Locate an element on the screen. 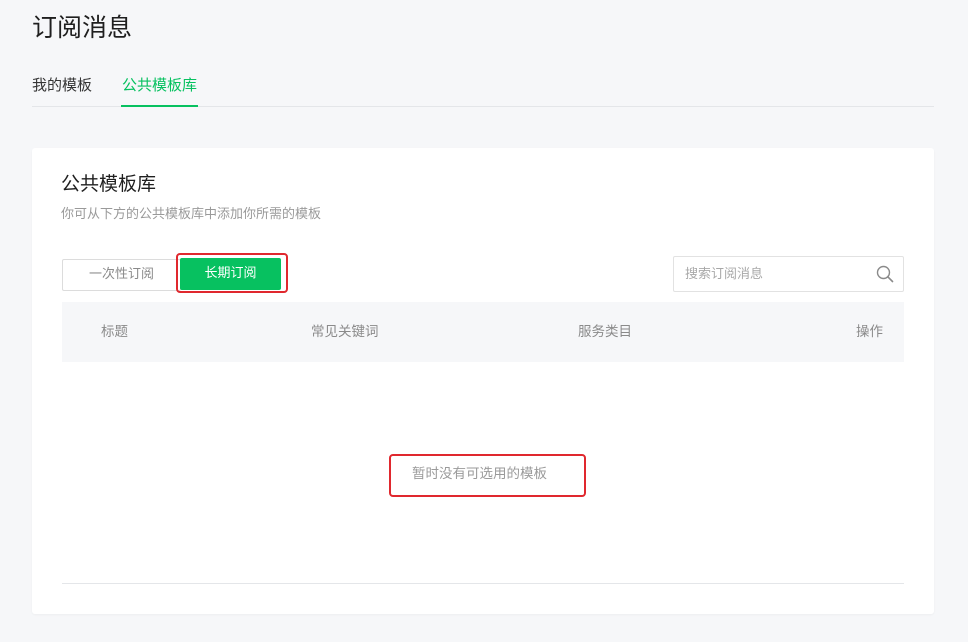  tab-my-templates: 我的模板 is located at coordinates (62, 87).